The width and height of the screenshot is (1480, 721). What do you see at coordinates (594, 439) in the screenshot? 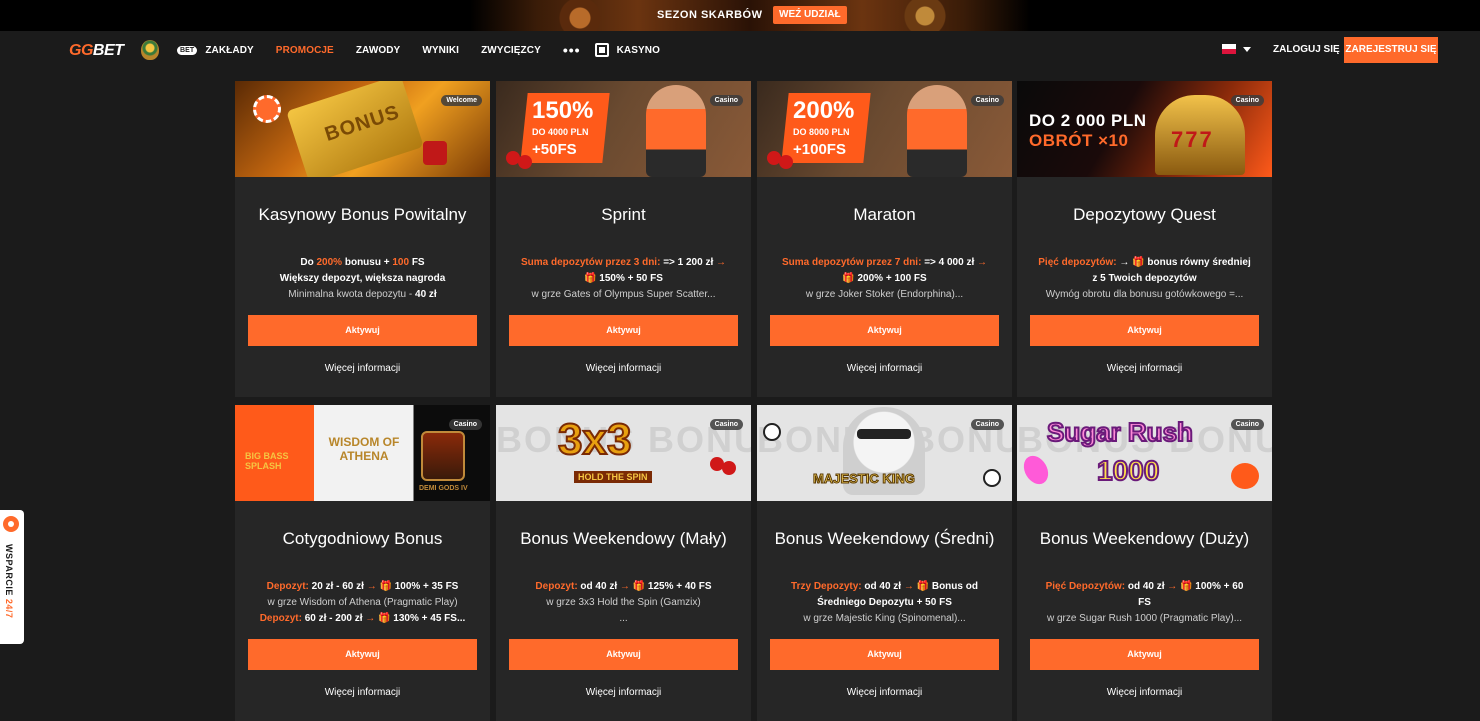
I see `image-text: 3x3` at bounding box center [594, 439].